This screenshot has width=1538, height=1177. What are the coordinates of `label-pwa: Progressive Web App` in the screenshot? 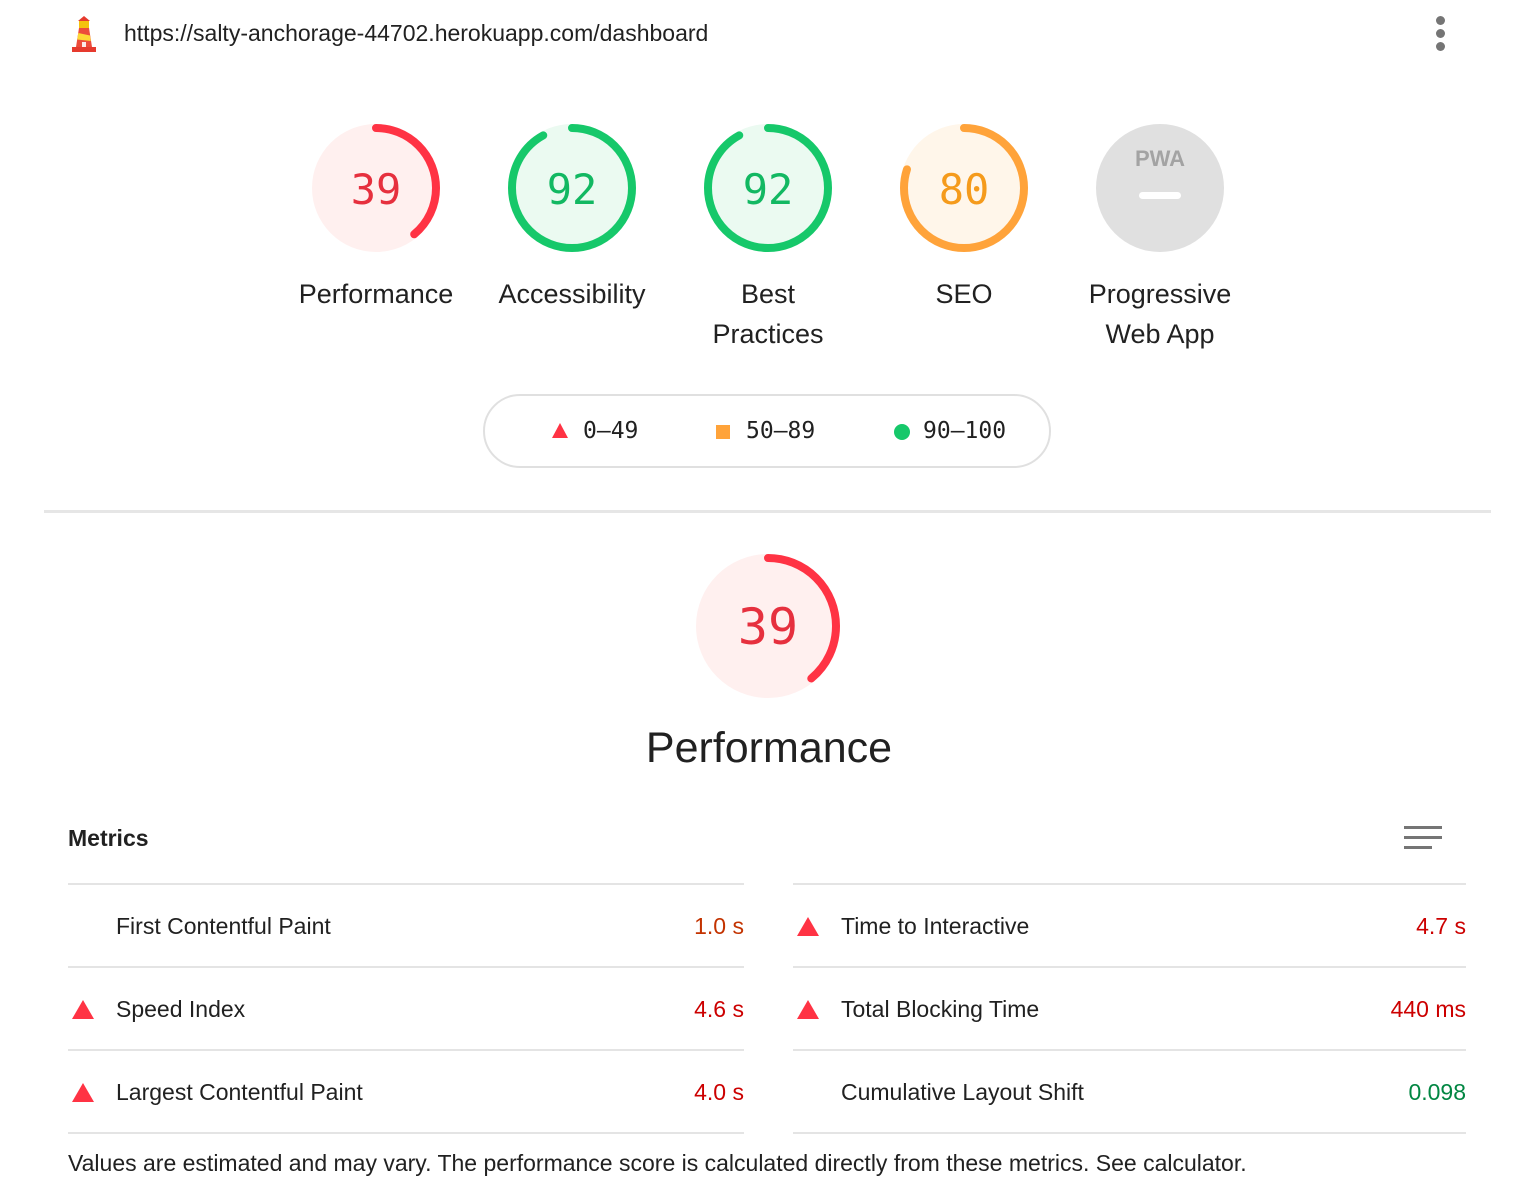 It's located at (1160, 314).